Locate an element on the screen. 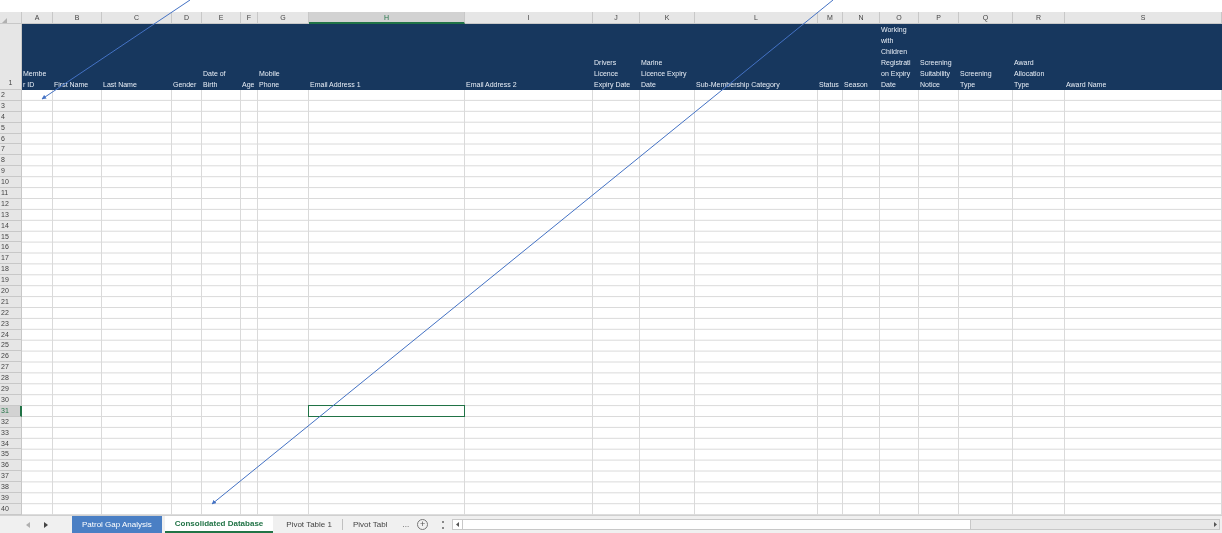 The width and height of the screenshot is (1222, 533). selected-cell is located at coordinates (386, 411).